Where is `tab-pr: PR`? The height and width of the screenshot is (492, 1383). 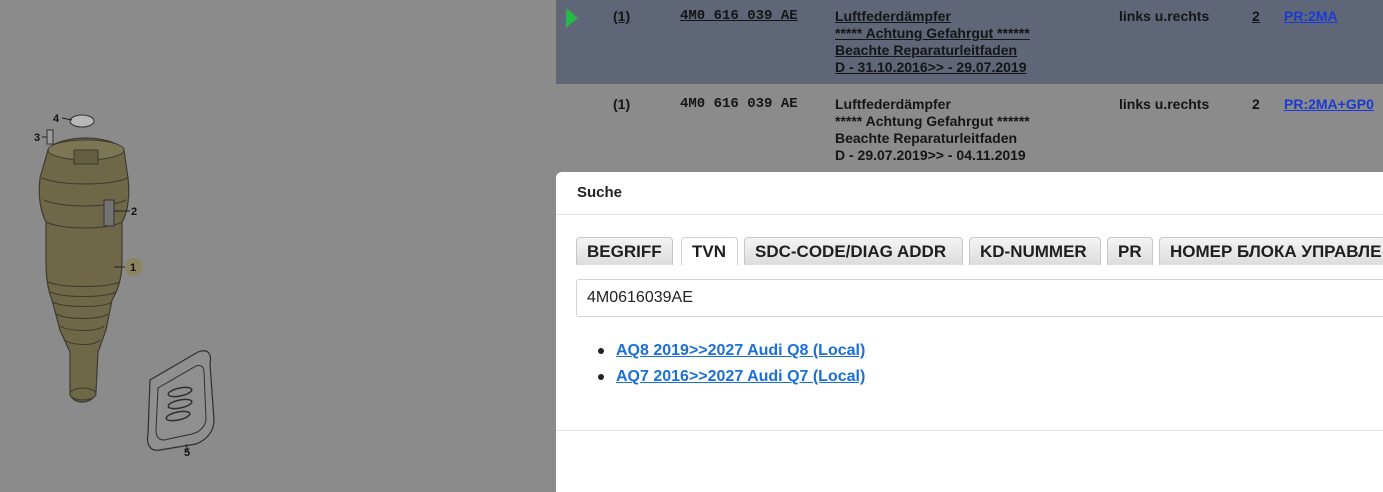 tab-pr: PR is located at coordinates (1130, 251).